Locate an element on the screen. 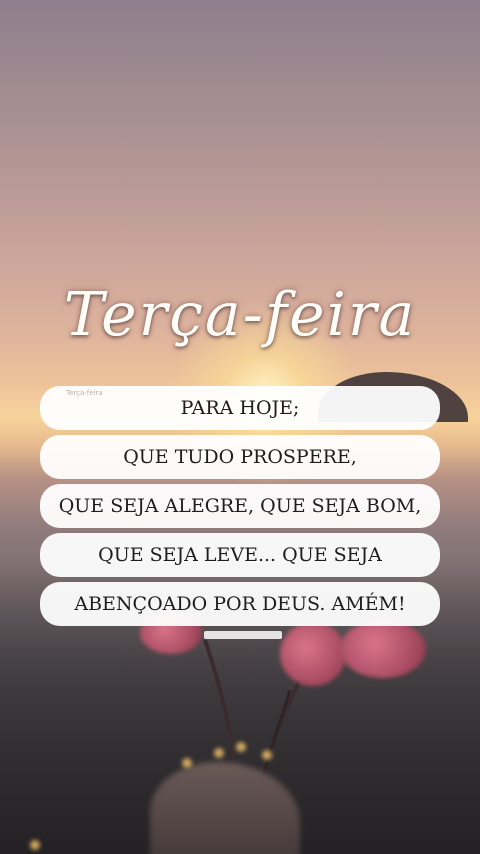  message-line: ABENÇOADO POR DEUS. AMÉM! is located at coordinates (240, 604).